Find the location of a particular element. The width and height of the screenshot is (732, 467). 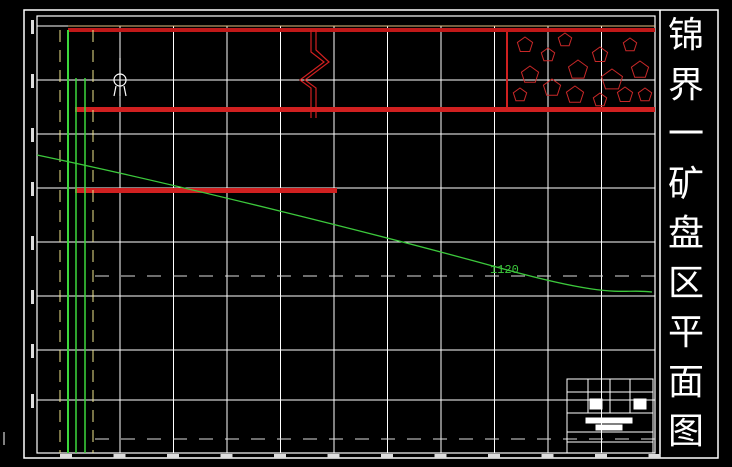

title-char: 盘 is located at coordinates (685, 233).